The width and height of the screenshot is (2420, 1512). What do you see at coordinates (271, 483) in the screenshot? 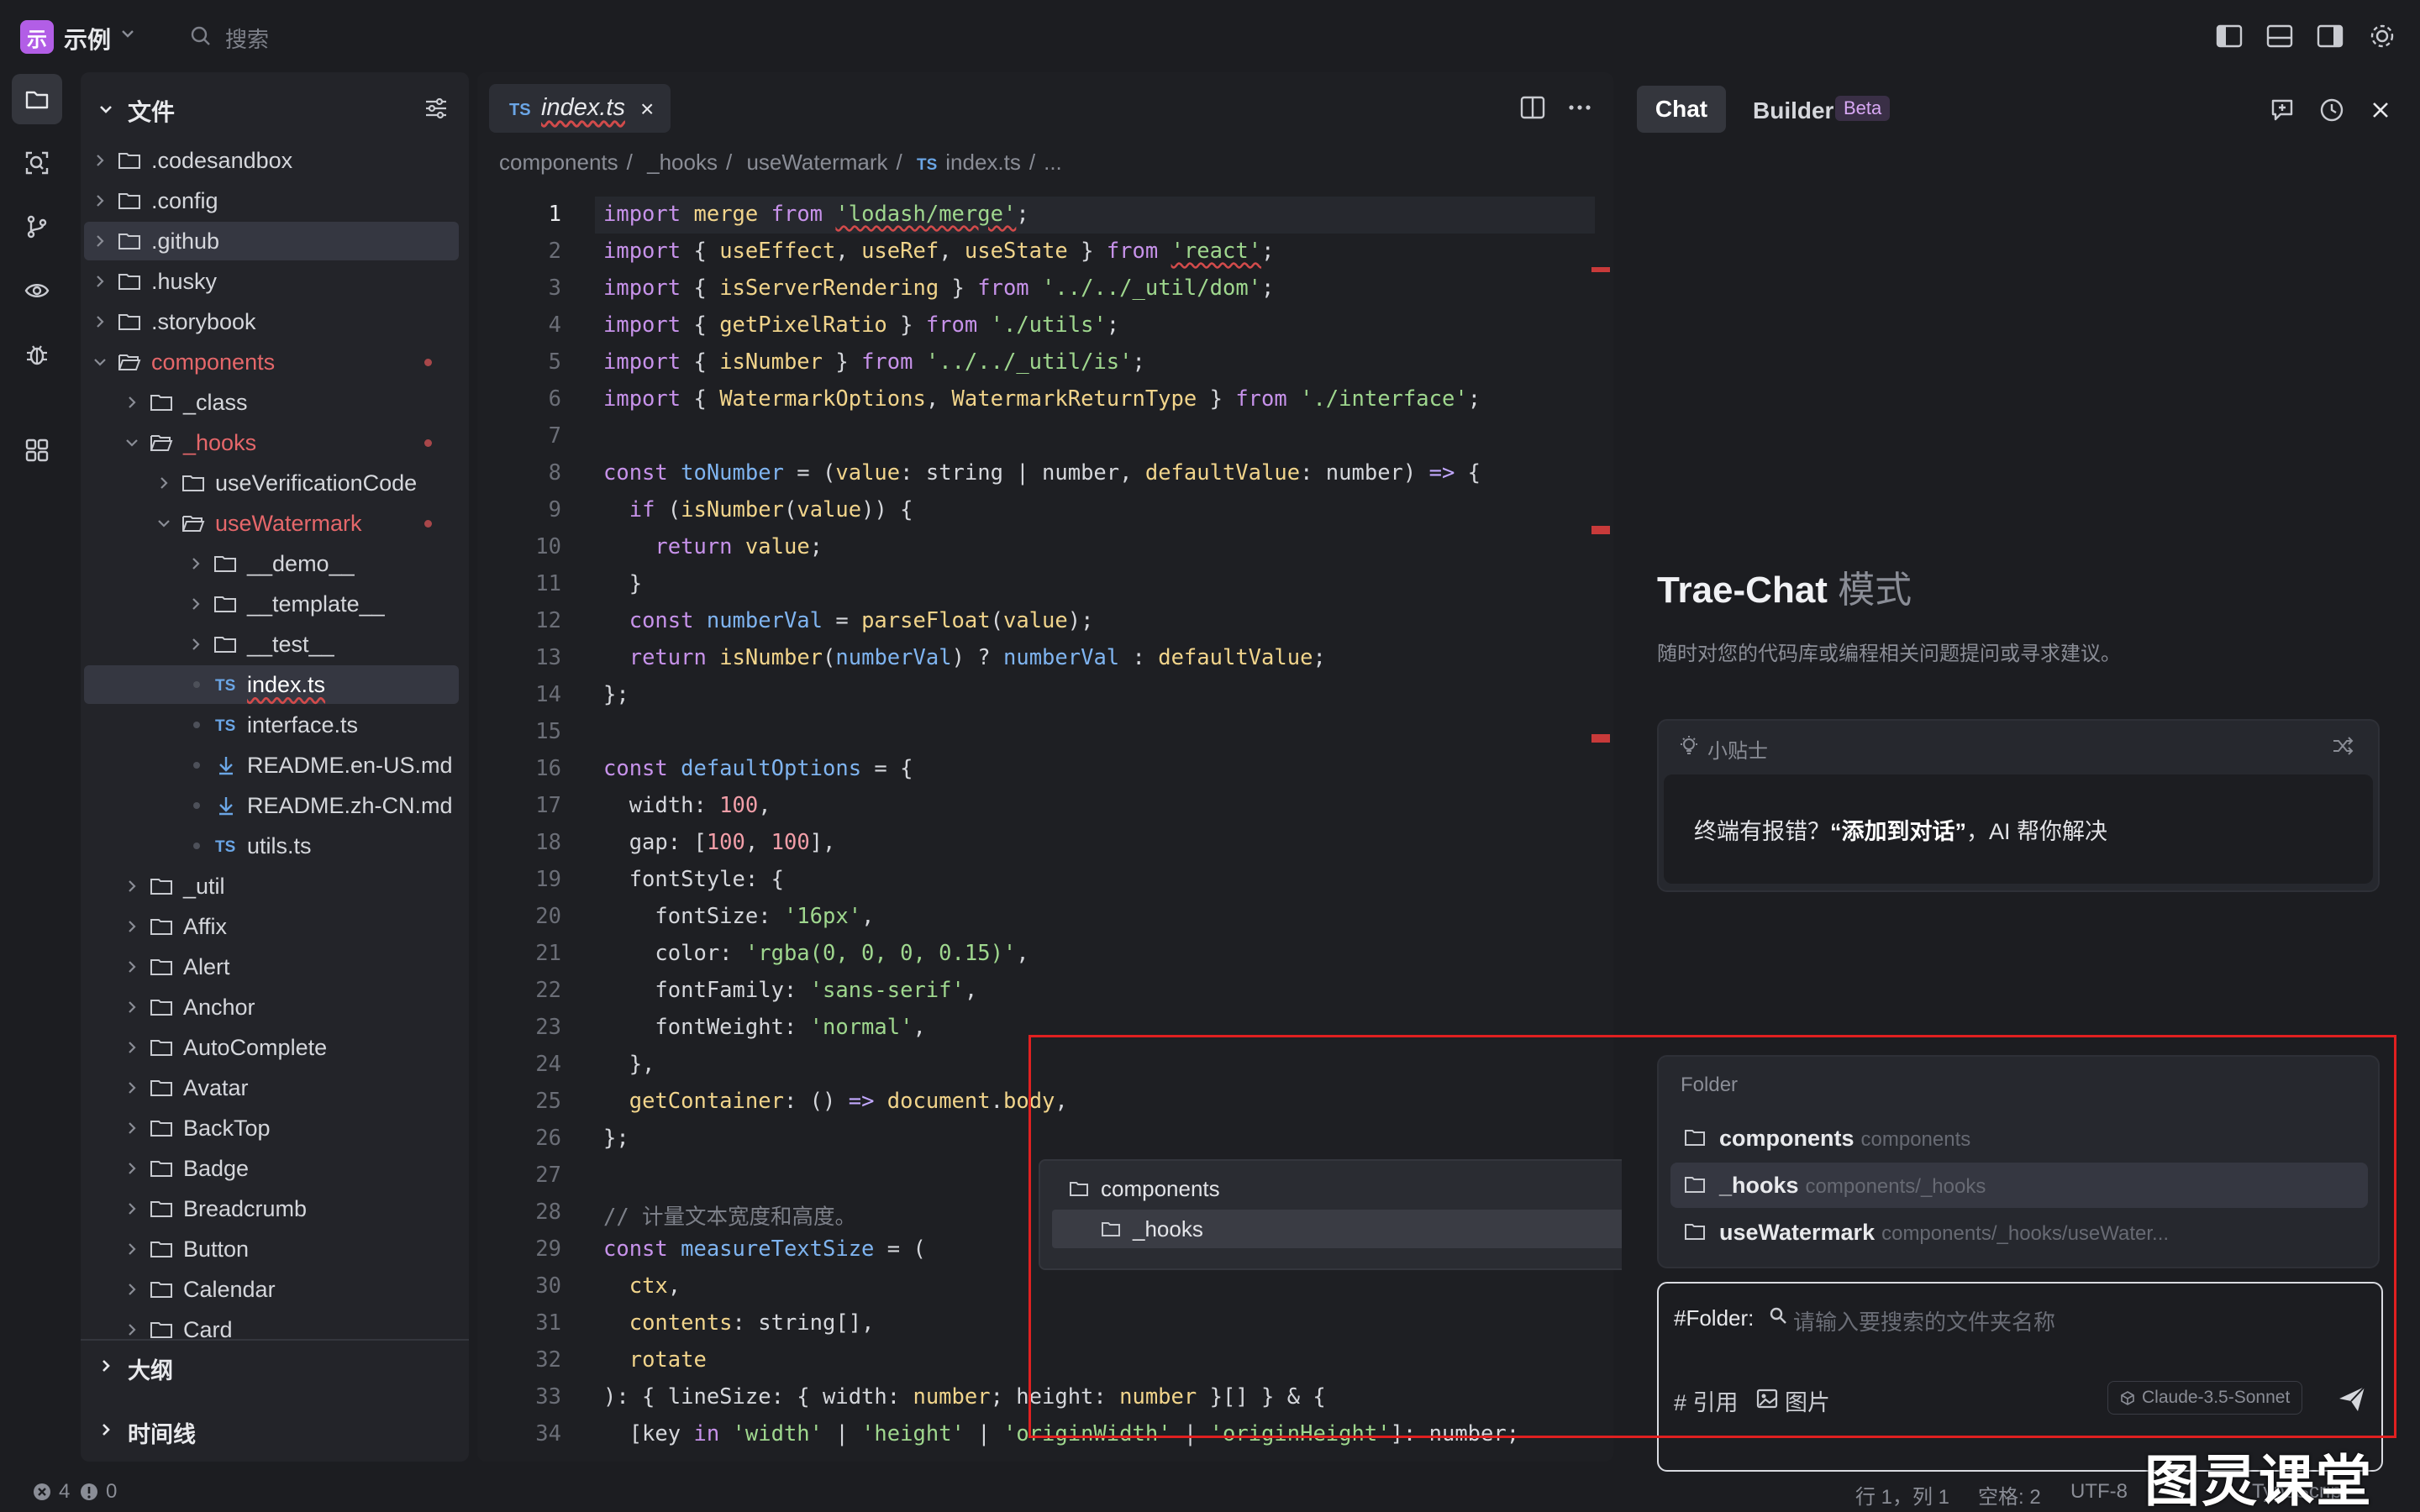
I see `tree-item: useVerificationCode` at bounding box center [271, 483].